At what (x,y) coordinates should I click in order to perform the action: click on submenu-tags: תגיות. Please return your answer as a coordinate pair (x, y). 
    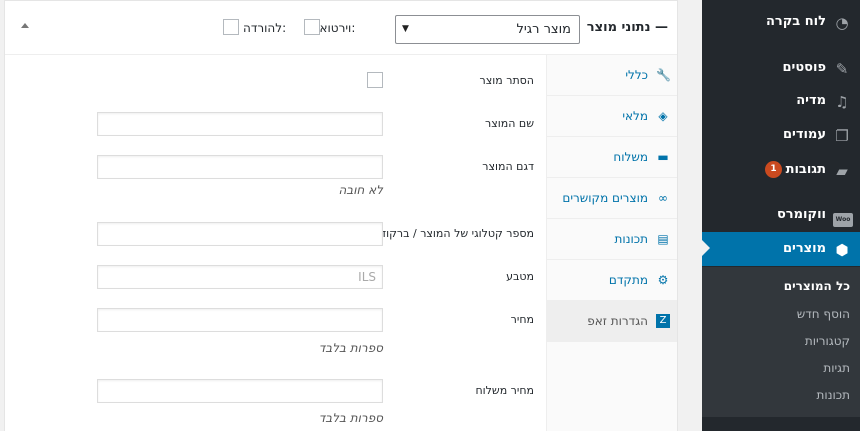
    Looking at the image, I should click on (836, 368).